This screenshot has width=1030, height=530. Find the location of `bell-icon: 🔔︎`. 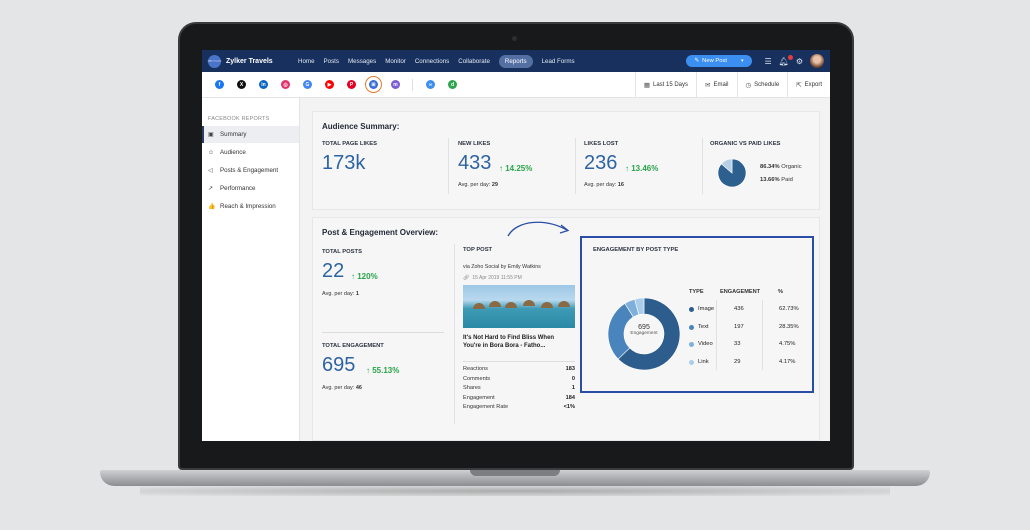

bell-icon: 🔔︎ is located at coordinates (786, 60).